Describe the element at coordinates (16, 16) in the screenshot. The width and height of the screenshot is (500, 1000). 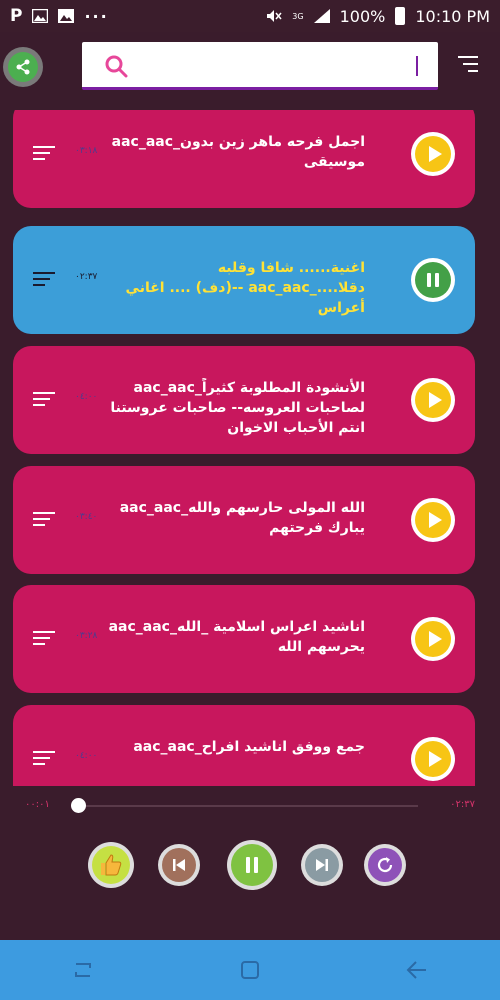
I see `parking-notification-icon: P` at that location.